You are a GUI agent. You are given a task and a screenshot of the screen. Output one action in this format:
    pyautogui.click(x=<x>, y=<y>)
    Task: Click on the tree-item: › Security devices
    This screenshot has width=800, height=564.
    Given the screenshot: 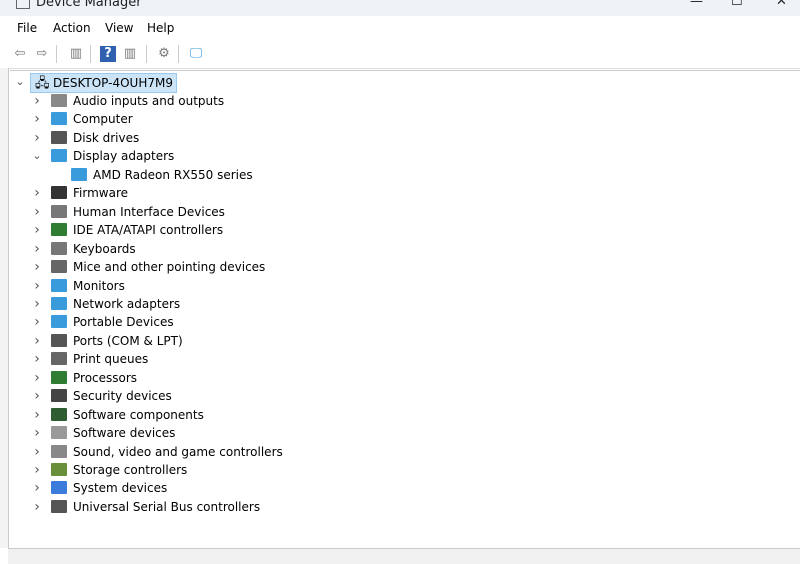 What is the action you would take?
    pyautogui.click(x=360, y=396)
    